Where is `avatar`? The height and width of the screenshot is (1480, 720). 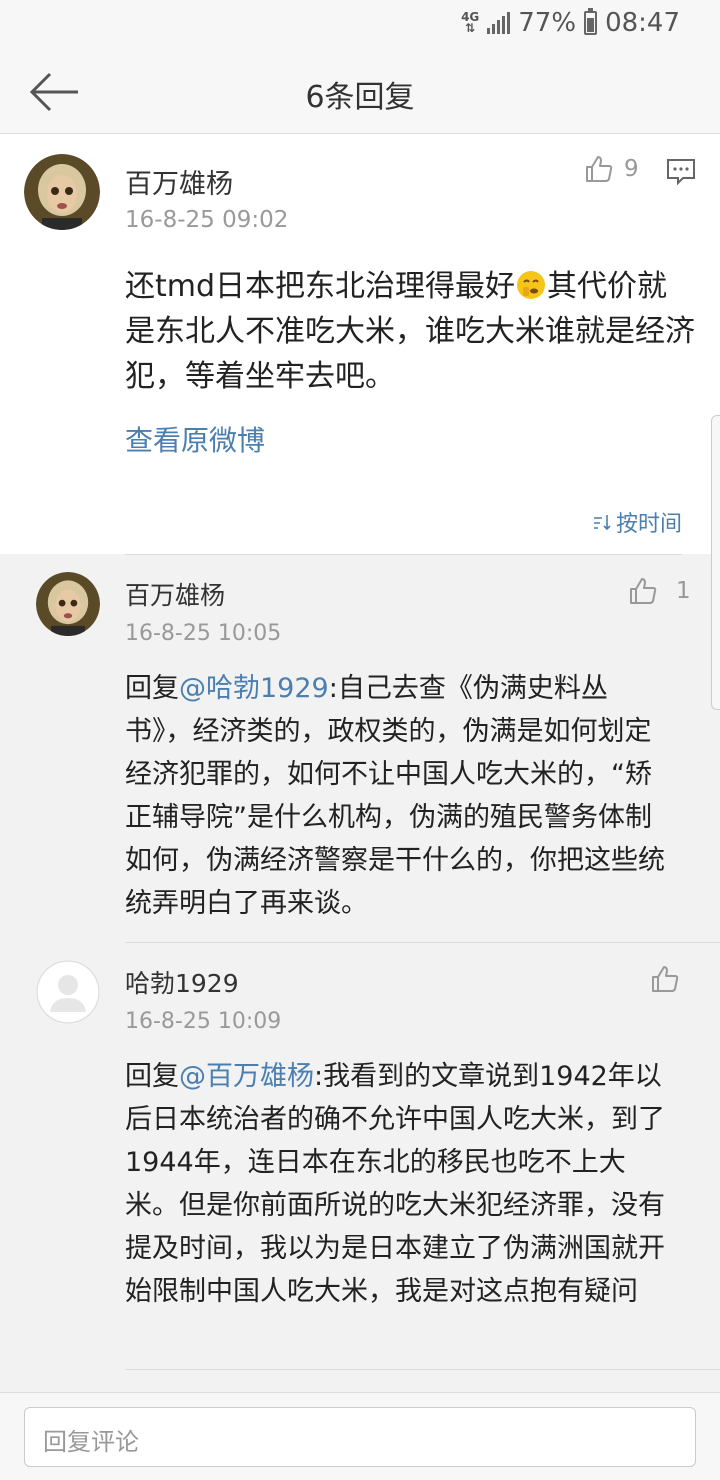 avatar is located at coordinates (62, 192).